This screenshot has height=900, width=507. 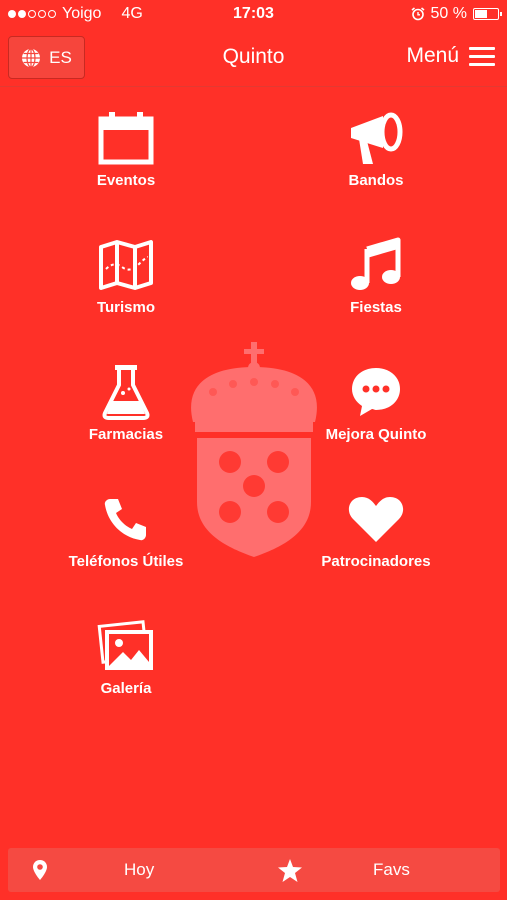 I want to click on grid-item-label: Fiestas, so click(x=376, y=307).